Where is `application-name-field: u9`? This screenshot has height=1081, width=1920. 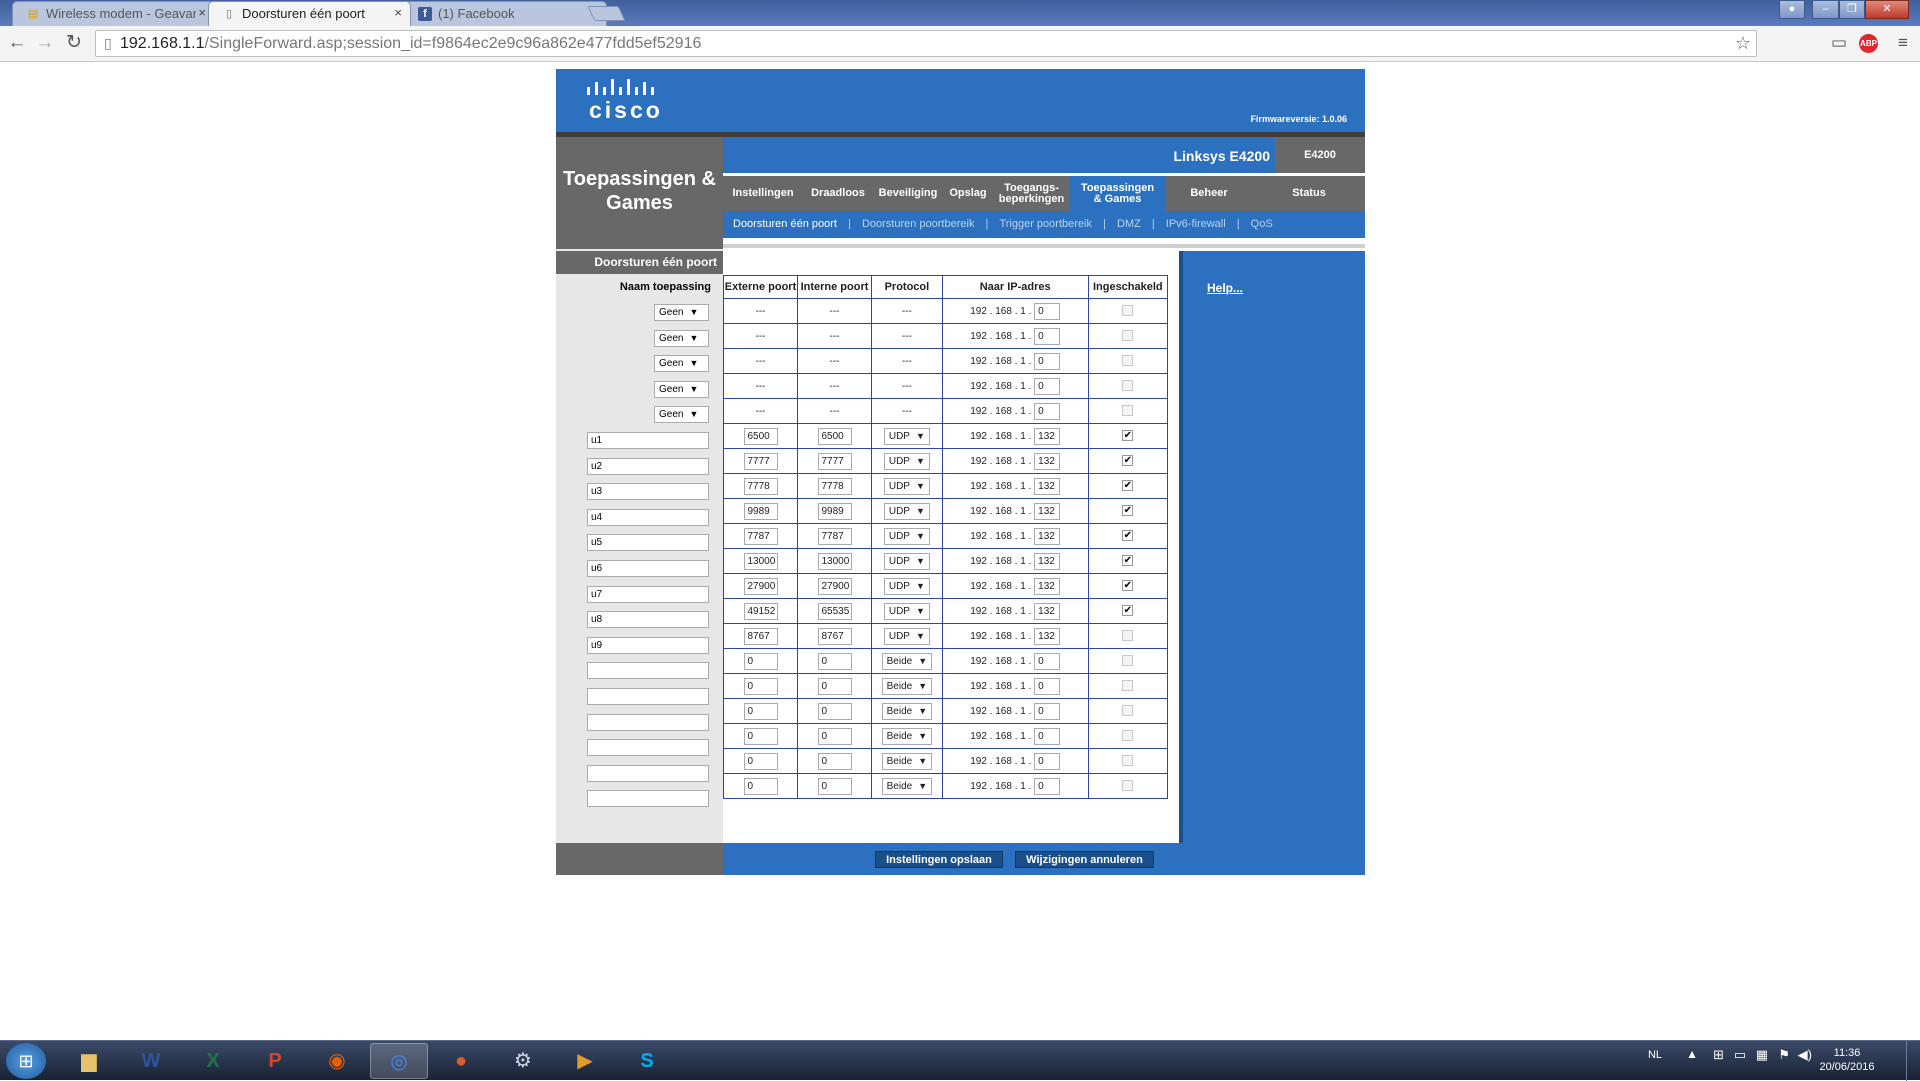 application-name-field: u9 is located at coordinates (648, 645).